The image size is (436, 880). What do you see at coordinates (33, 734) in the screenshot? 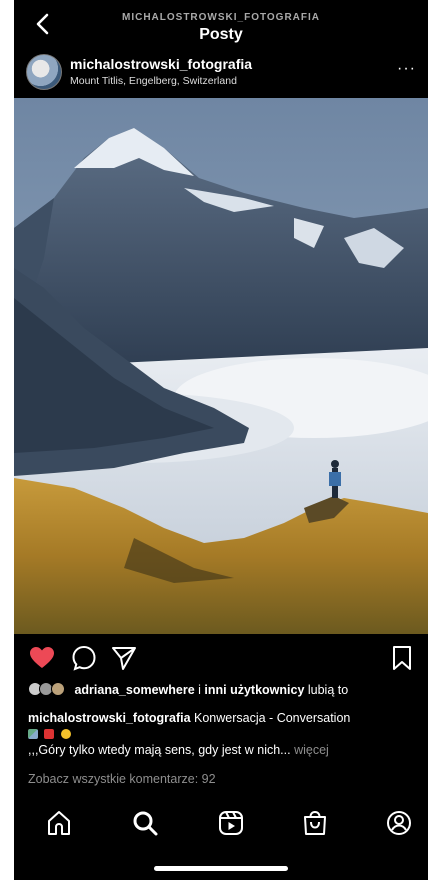
I see `mountain-icon` at bounding box center [33, 734].